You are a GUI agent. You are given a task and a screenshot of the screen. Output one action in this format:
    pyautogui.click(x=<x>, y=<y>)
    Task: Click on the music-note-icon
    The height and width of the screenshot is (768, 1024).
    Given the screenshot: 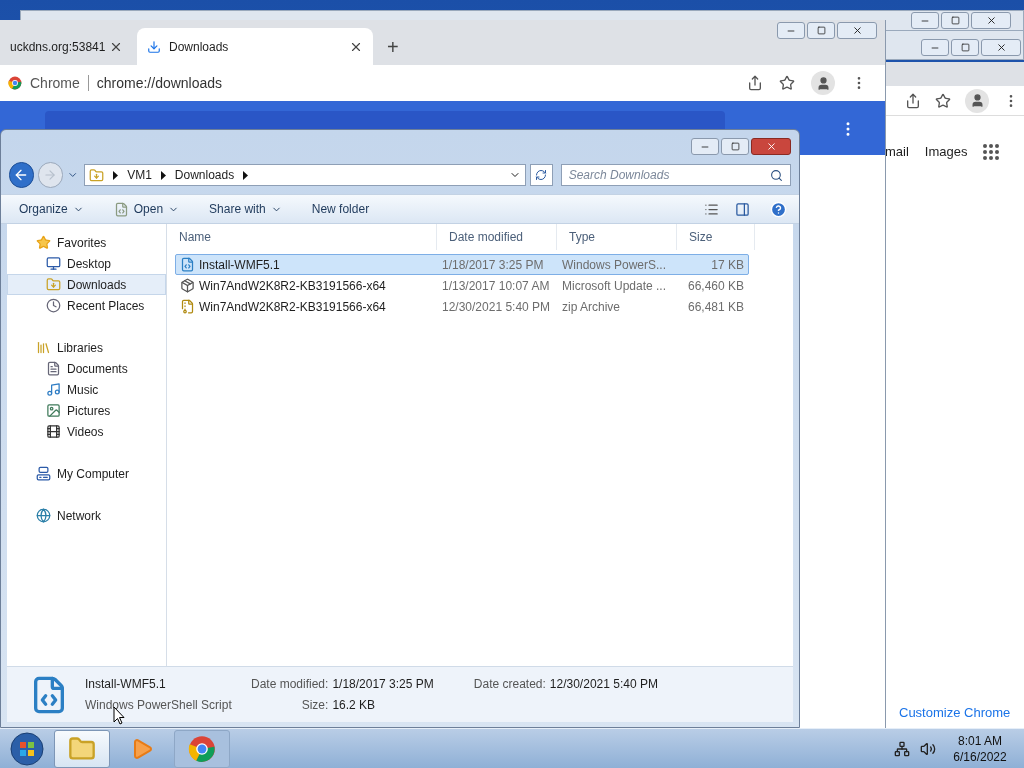 What is the action you would take?
    pyautogui.click(x=53, y=389)
    